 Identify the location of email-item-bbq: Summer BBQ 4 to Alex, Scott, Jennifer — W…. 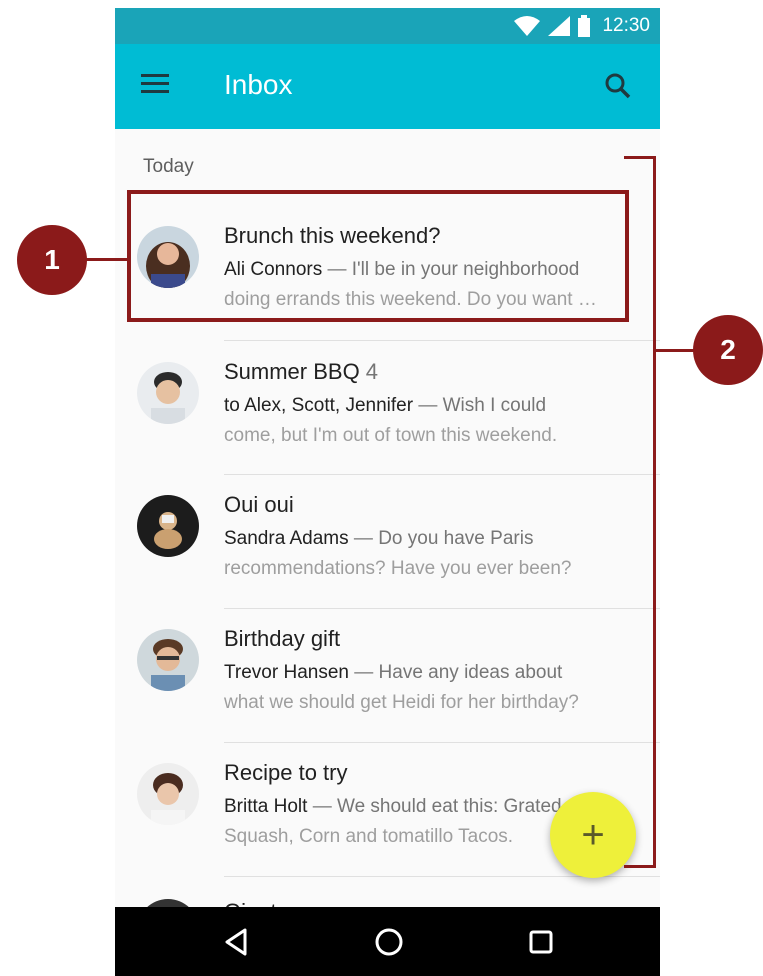
(387, 408).